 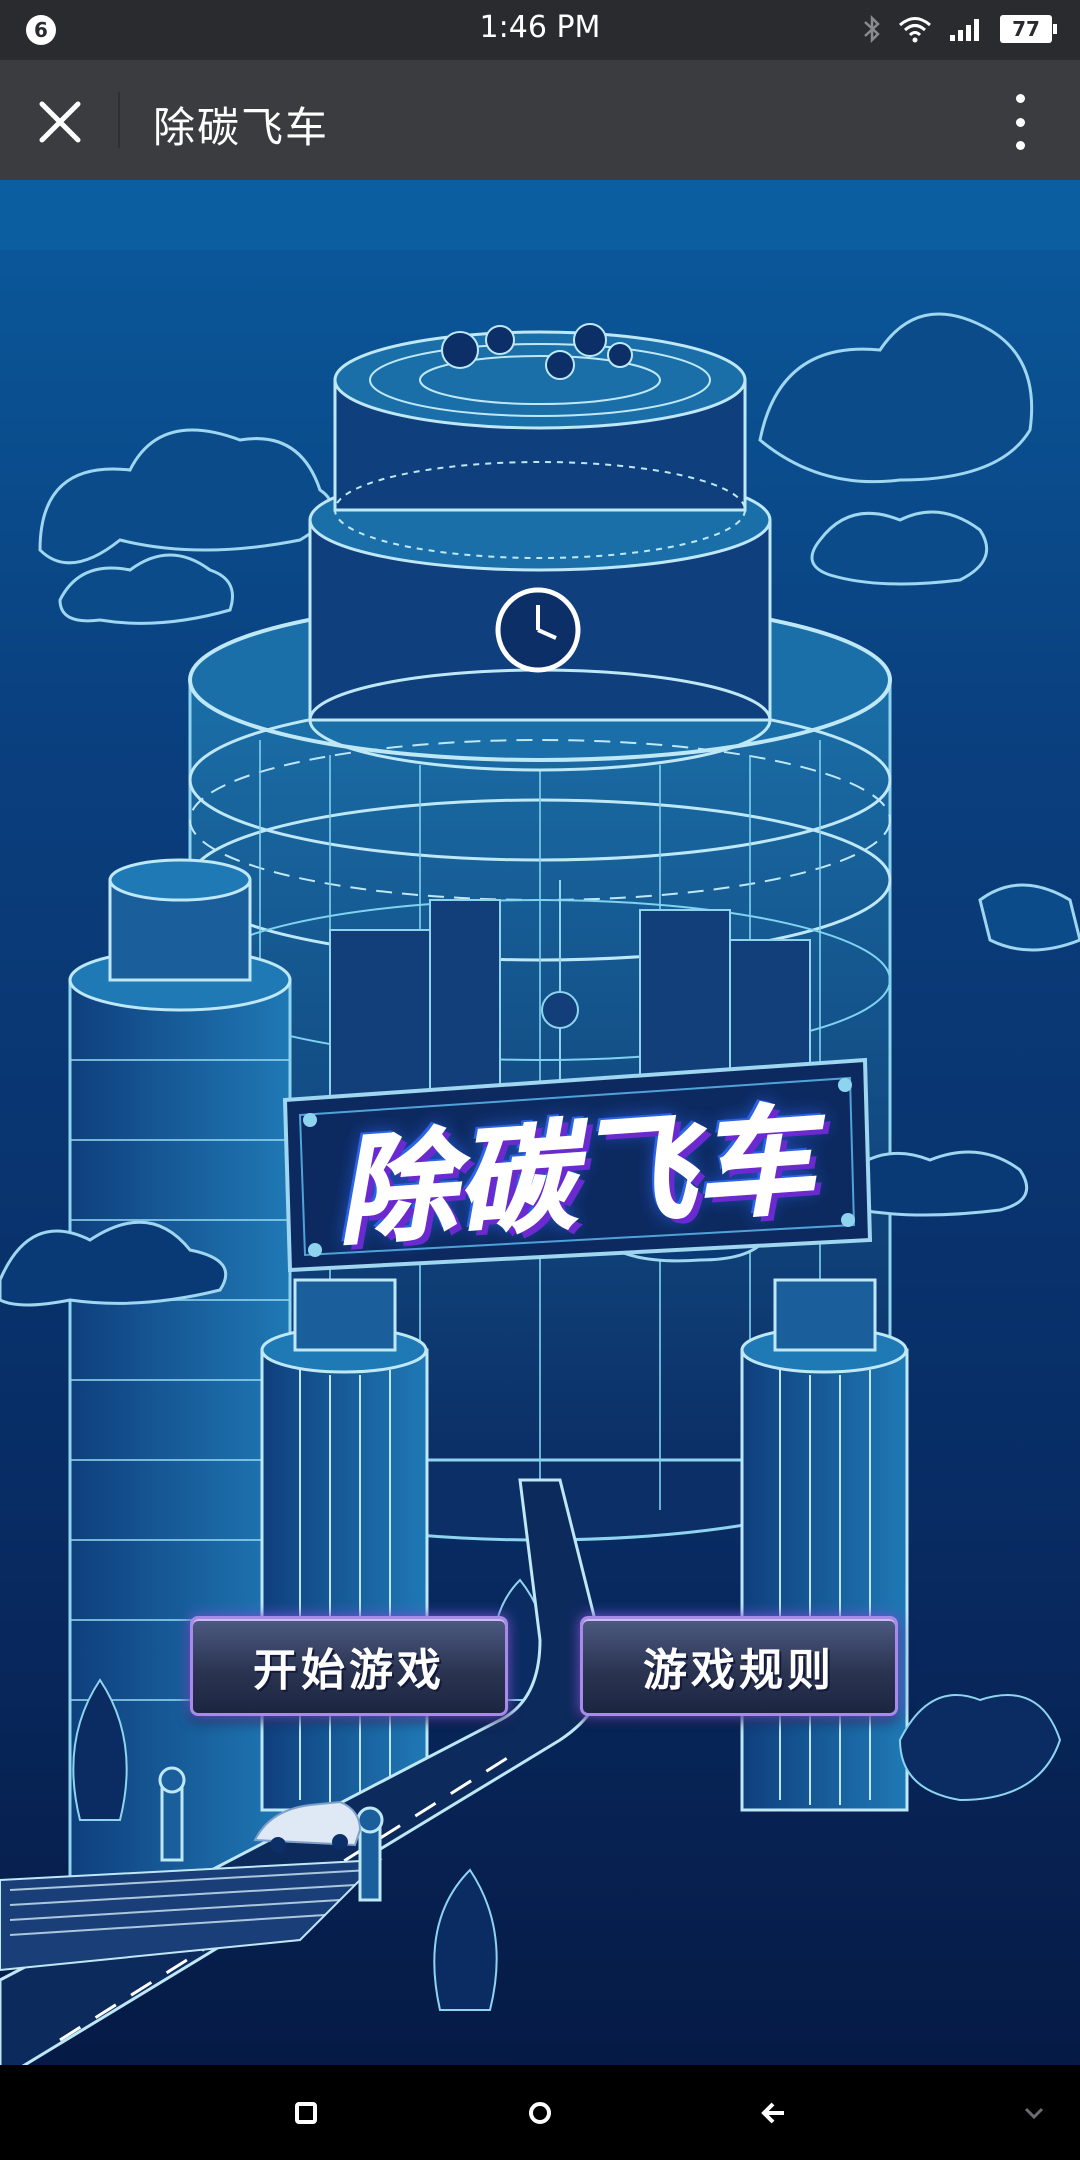 I want to click on collapse-icon, so click(x=1034, y=2113).